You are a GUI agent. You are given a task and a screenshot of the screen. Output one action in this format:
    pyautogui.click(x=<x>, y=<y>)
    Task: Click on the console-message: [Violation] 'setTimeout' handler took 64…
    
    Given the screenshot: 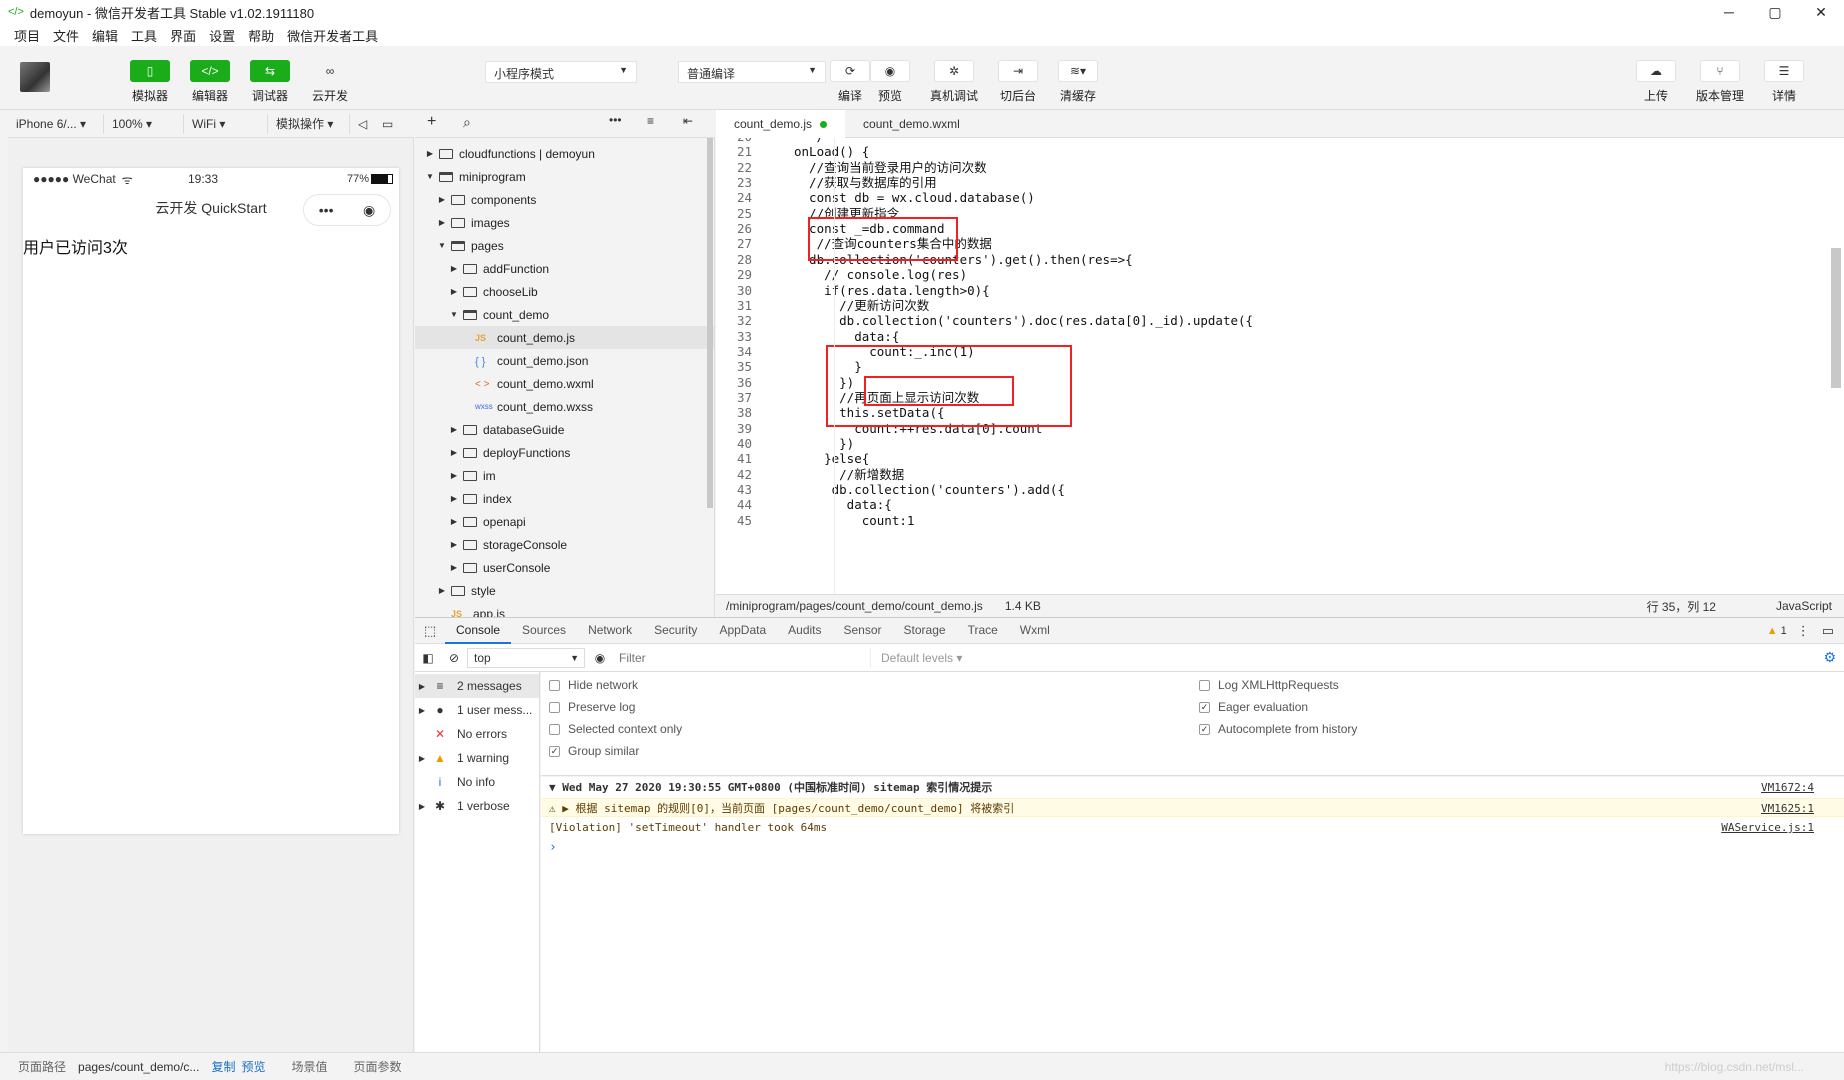 What is the action you would take?
    pyautogui.click(x=1192, y=827)
    